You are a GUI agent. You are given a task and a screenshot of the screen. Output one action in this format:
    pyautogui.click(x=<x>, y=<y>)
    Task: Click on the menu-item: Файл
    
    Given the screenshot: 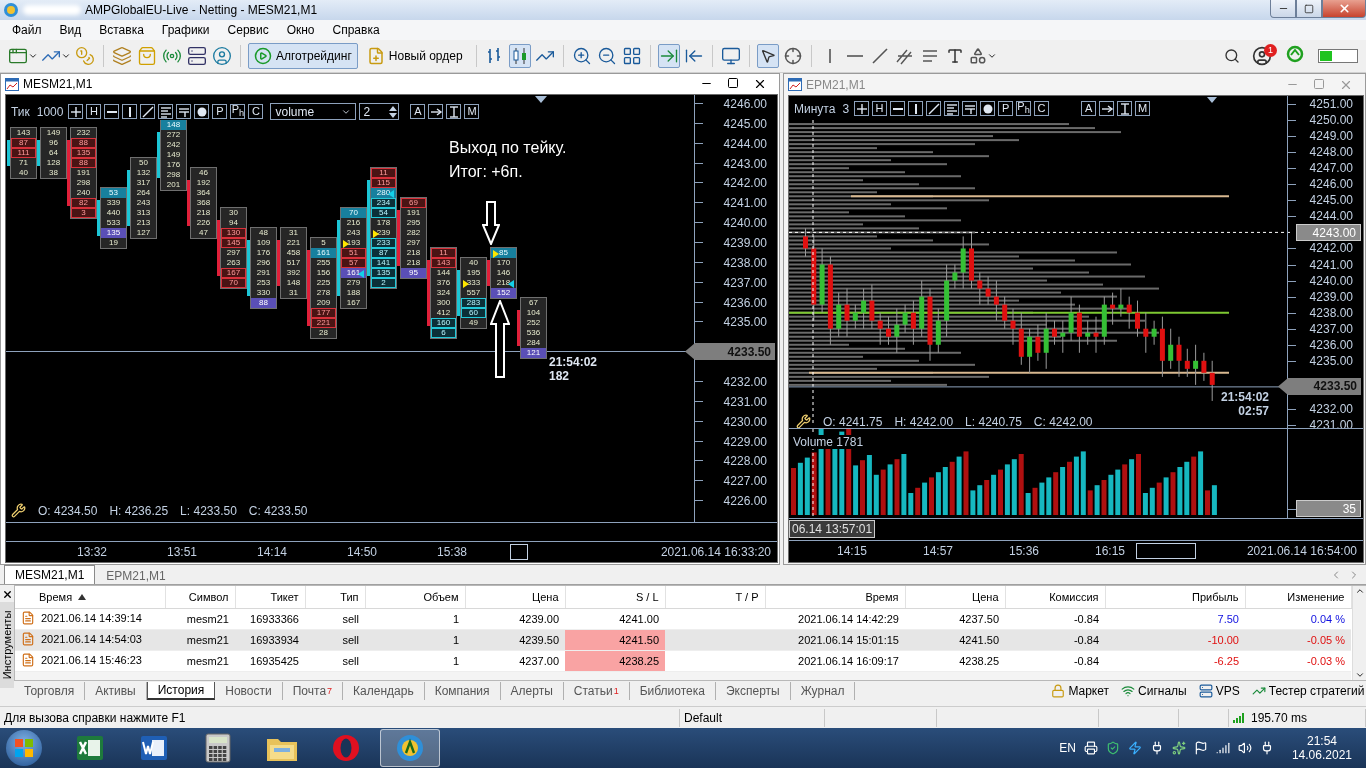 What is the action you would take?
    pyautogui.click(x=27, y=30)
    